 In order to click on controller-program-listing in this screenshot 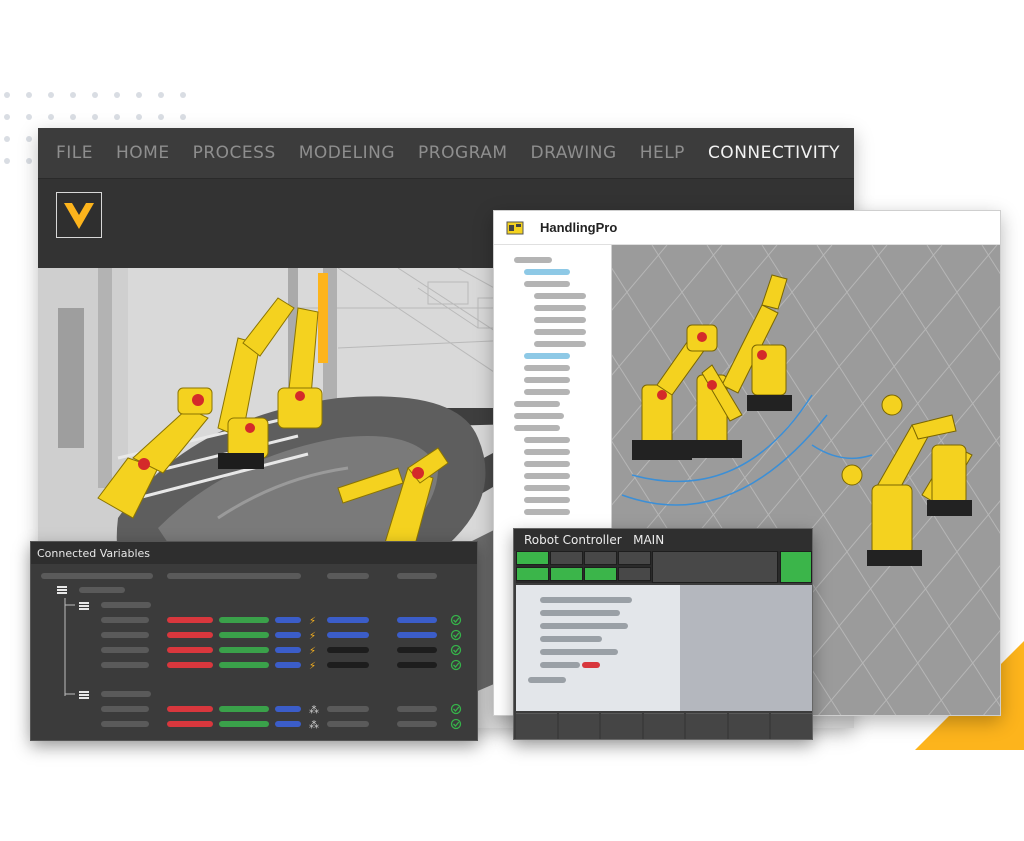, I will do `click(598, 648)`.